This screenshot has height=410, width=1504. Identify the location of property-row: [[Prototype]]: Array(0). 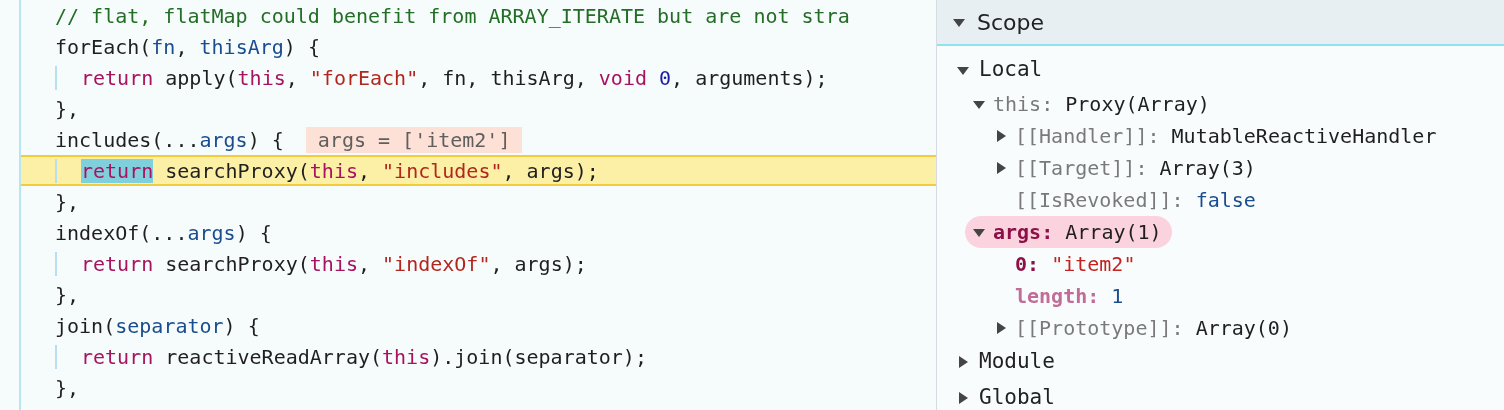
(1147, 328).